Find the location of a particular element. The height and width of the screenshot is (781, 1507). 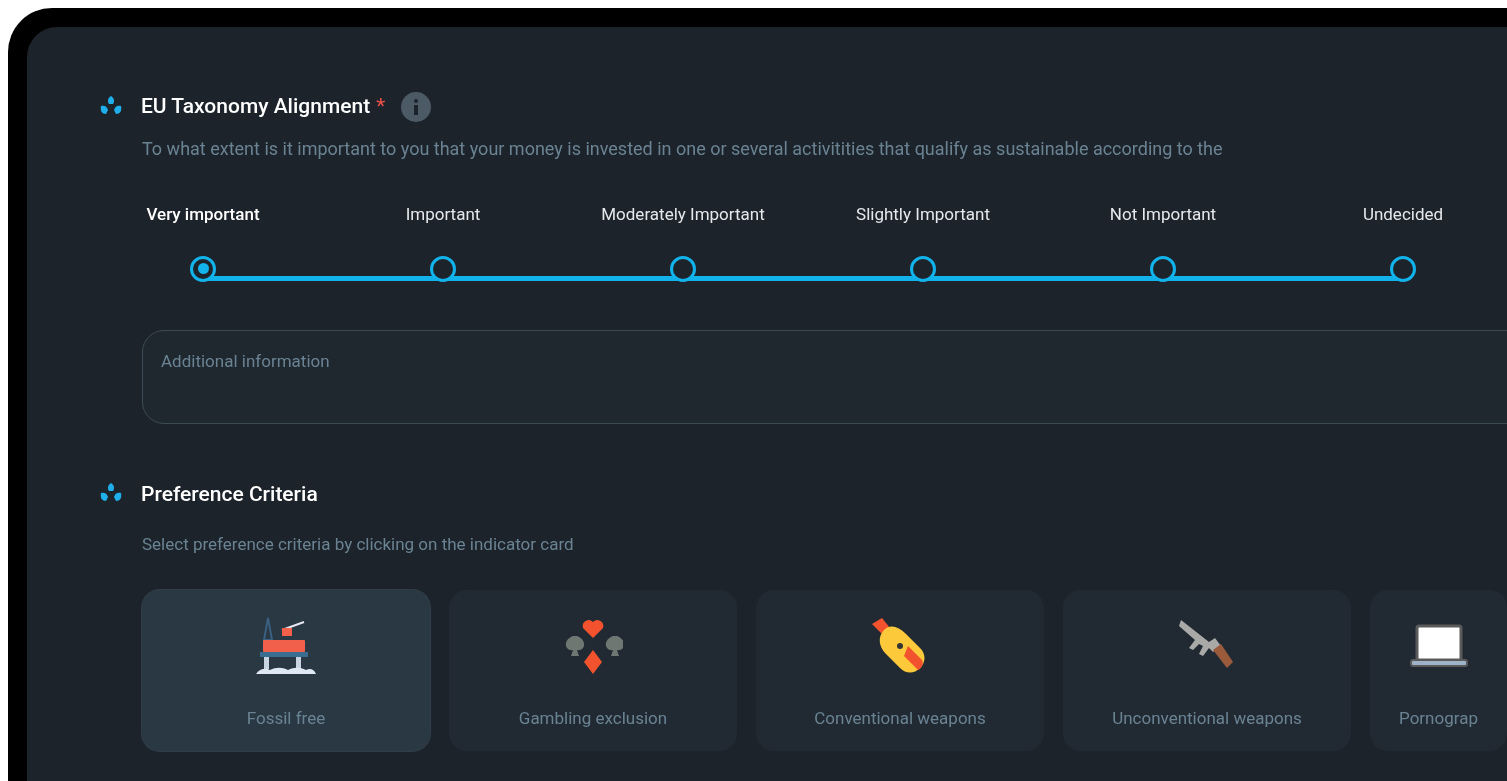

additional-info-field: Additional information is located at coordinates (824, 376).